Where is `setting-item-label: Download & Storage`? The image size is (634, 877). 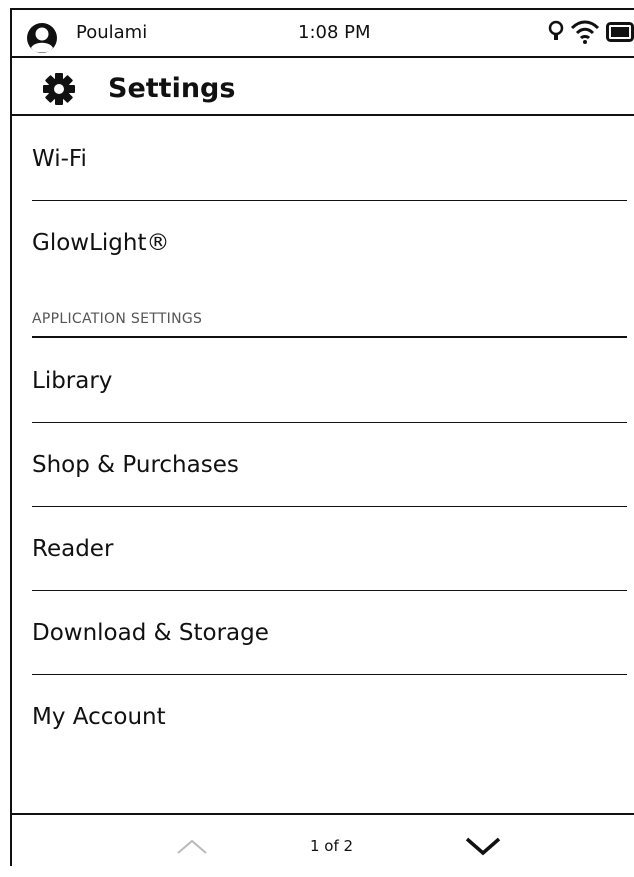
setting-item-label: Download & Storage is located at coordinates (150, 633).